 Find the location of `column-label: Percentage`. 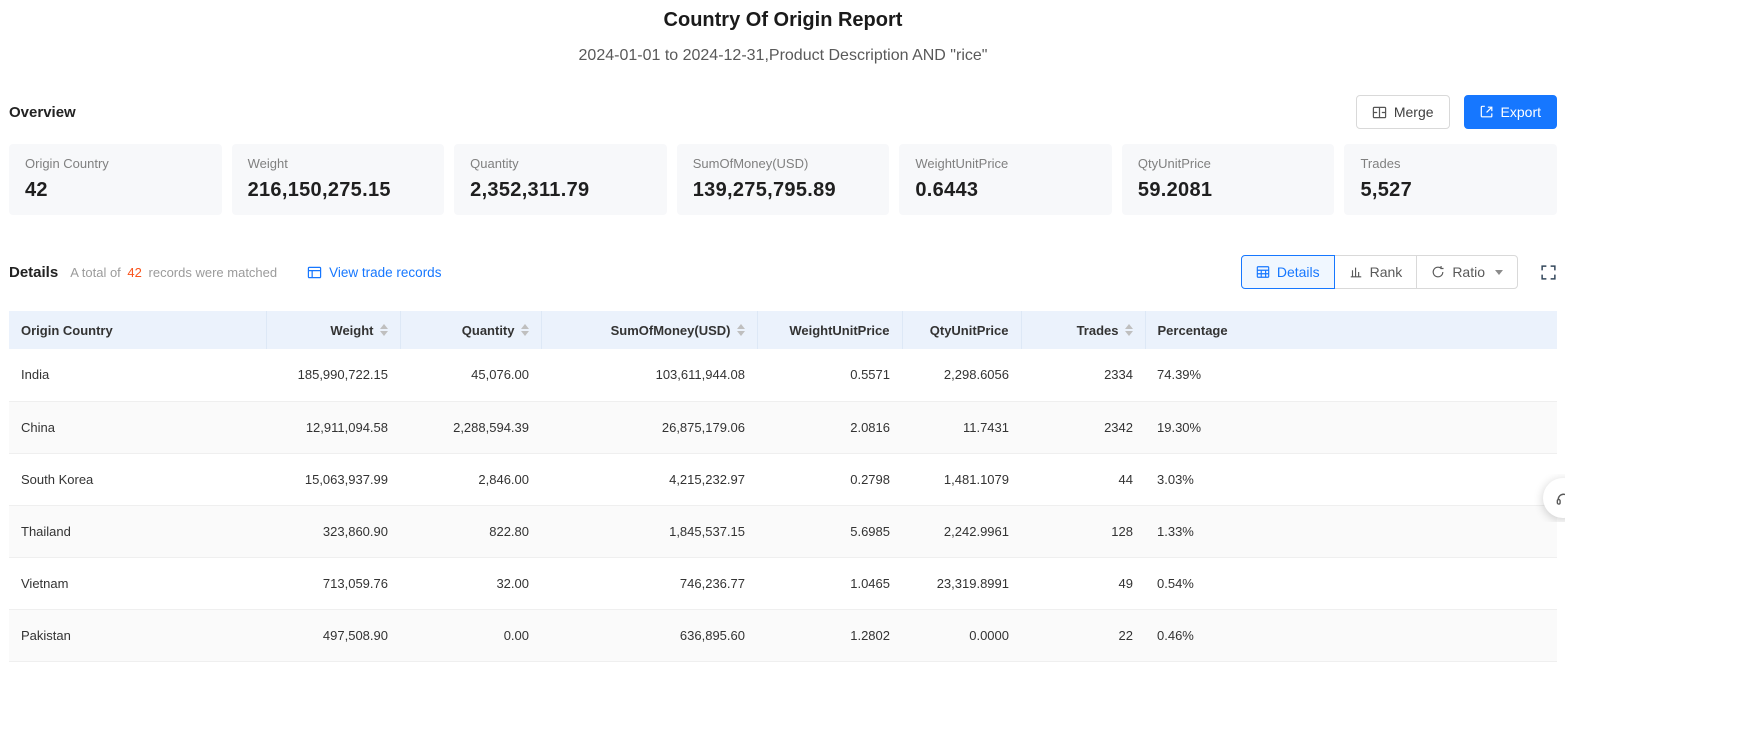

column-label: Percentage is located at coordinates (1192, 330).